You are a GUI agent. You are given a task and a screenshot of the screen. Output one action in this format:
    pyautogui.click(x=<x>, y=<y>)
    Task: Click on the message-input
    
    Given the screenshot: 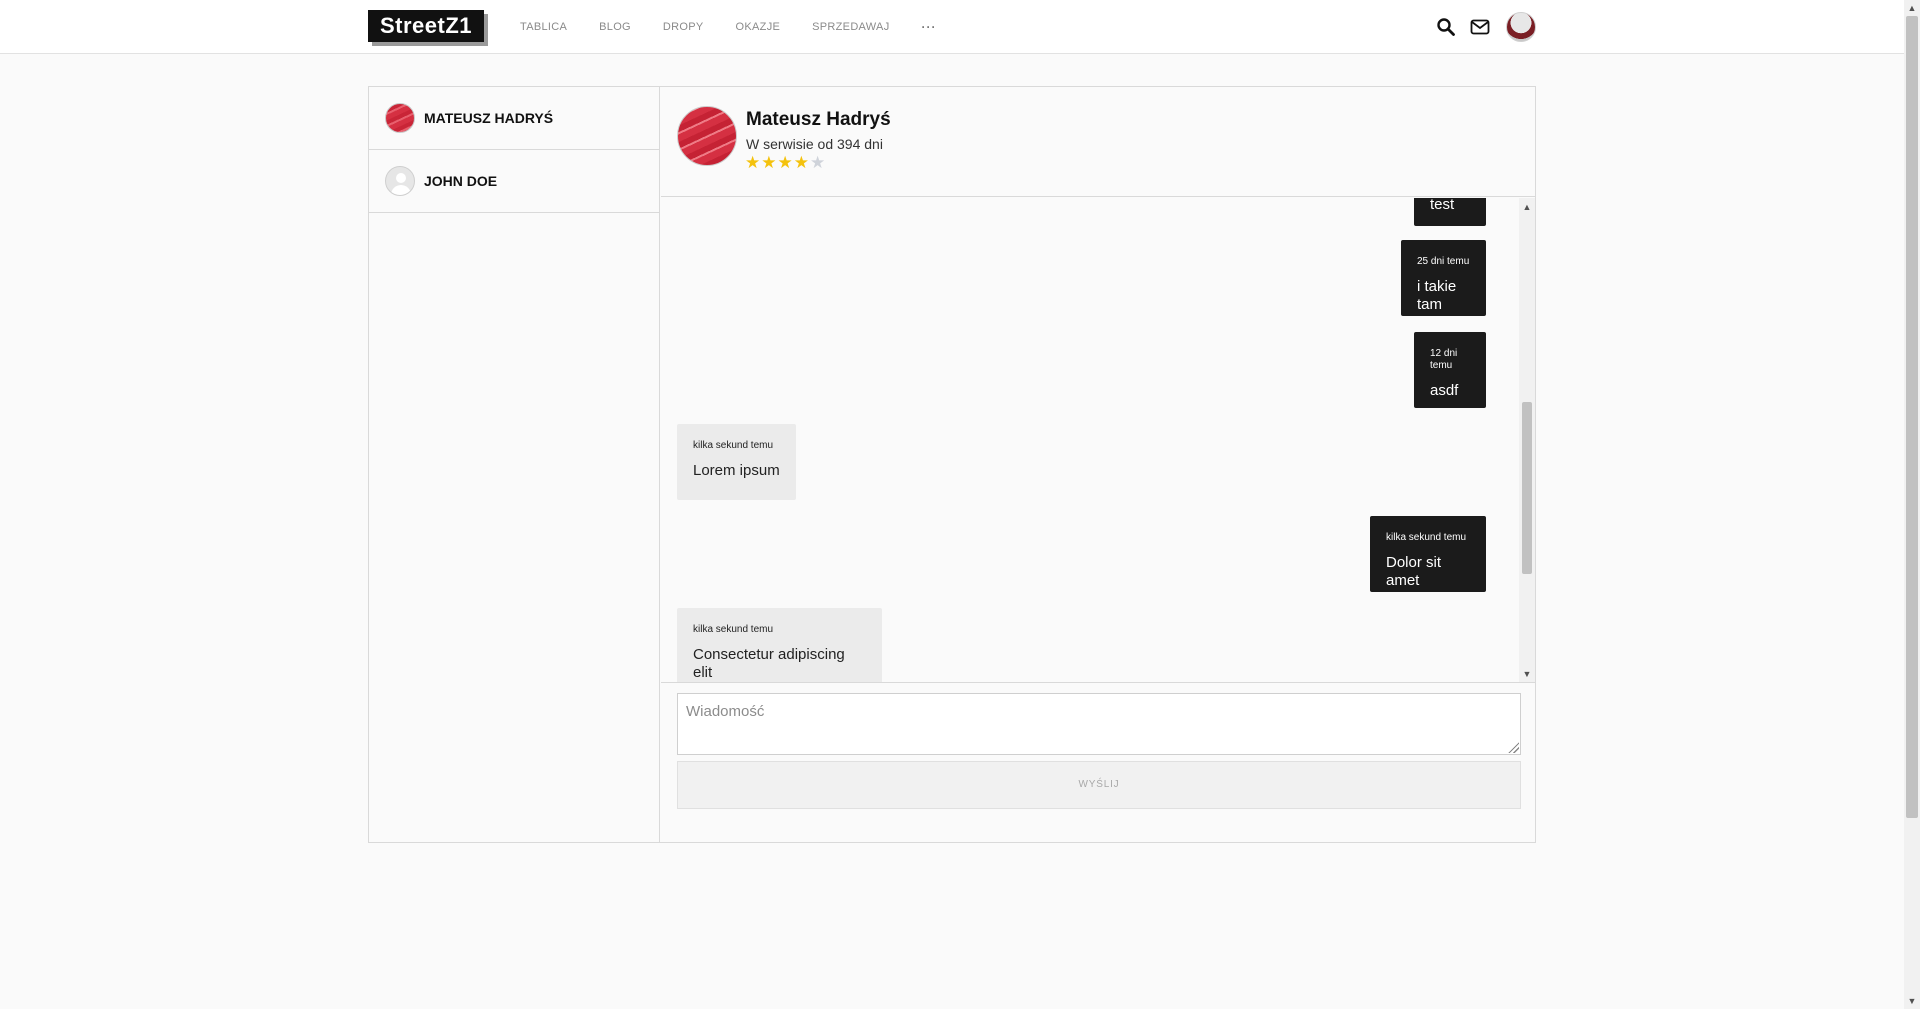 What is the action you would take?
    pyautogui.click(x=1099, y=724)
    